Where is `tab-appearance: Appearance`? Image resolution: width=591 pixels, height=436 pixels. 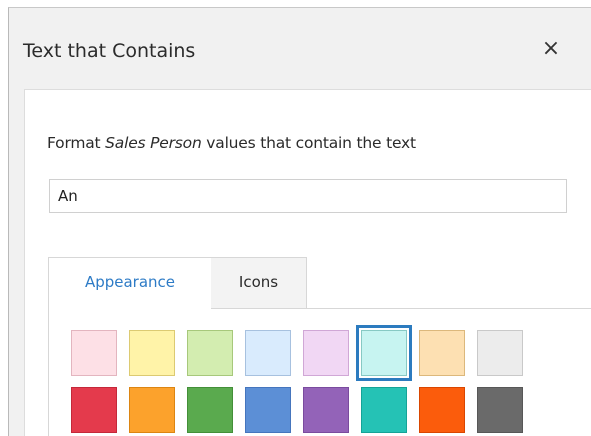
tab-appearance: Appearance is located at coordinates (129, 283).